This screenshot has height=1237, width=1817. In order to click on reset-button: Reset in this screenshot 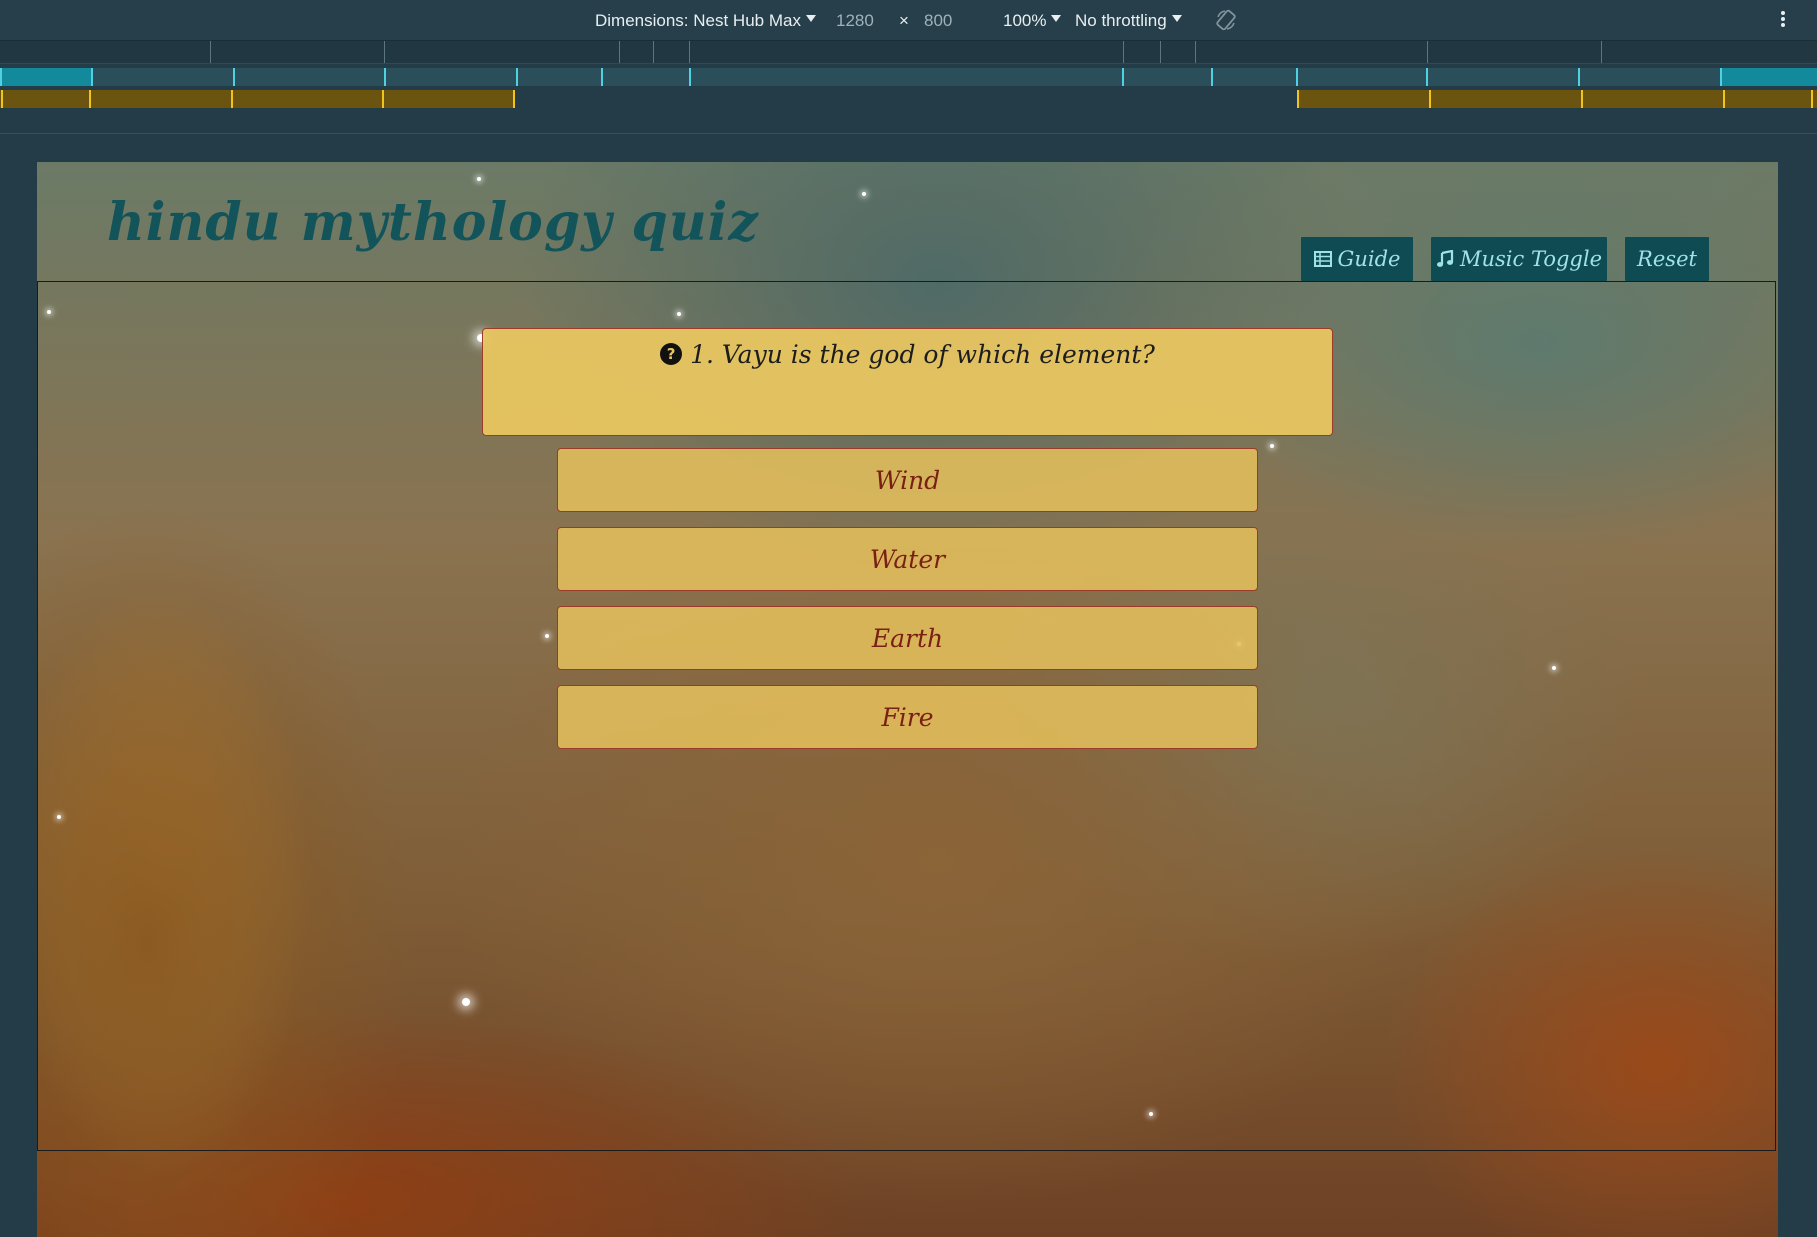, I will do `click(1667, 259)`.